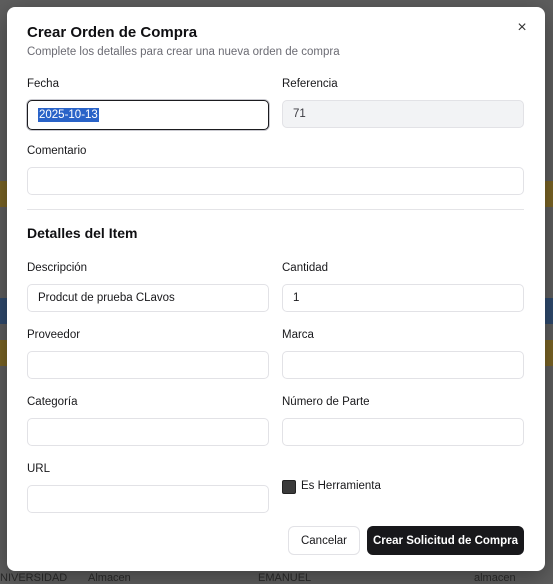 The height and width of the screenshot is (584, 553). I want to click on fecha-label: Fecha, so click(43, 84).